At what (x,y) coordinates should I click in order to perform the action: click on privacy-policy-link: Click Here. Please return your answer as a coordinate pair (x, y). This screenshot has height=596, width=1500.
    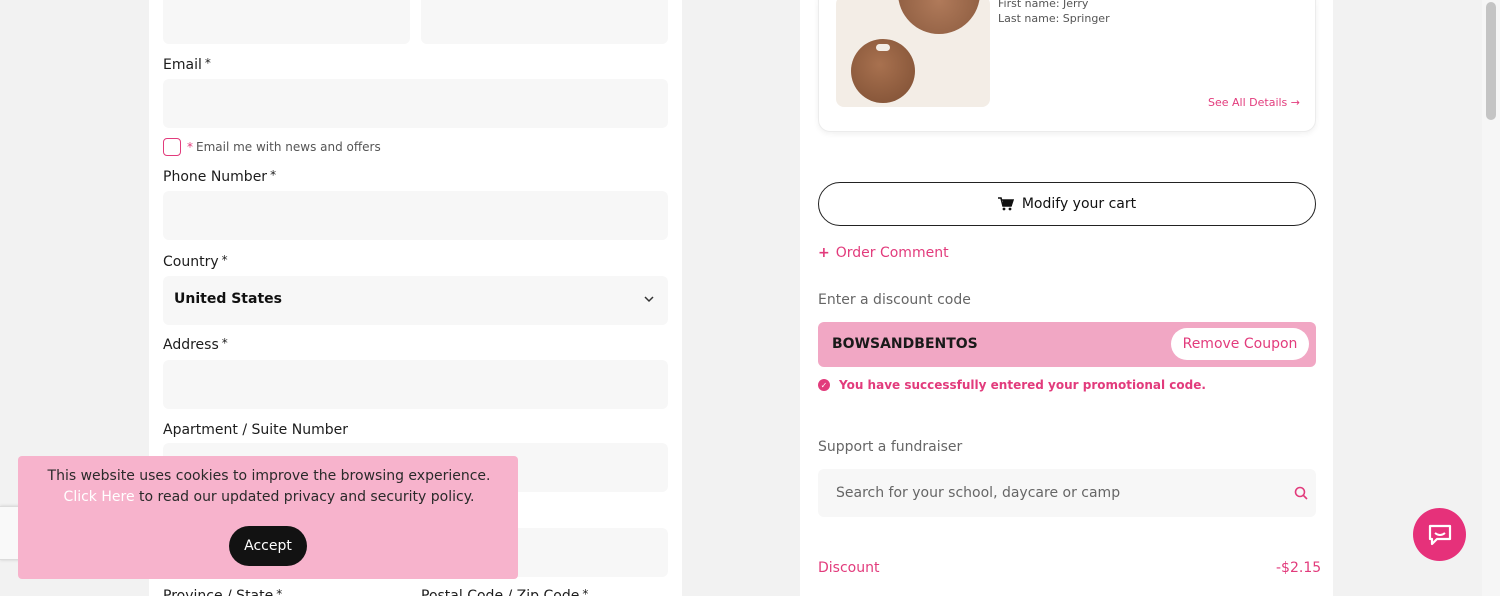
    Looking at the image, I should click on (99, 497).